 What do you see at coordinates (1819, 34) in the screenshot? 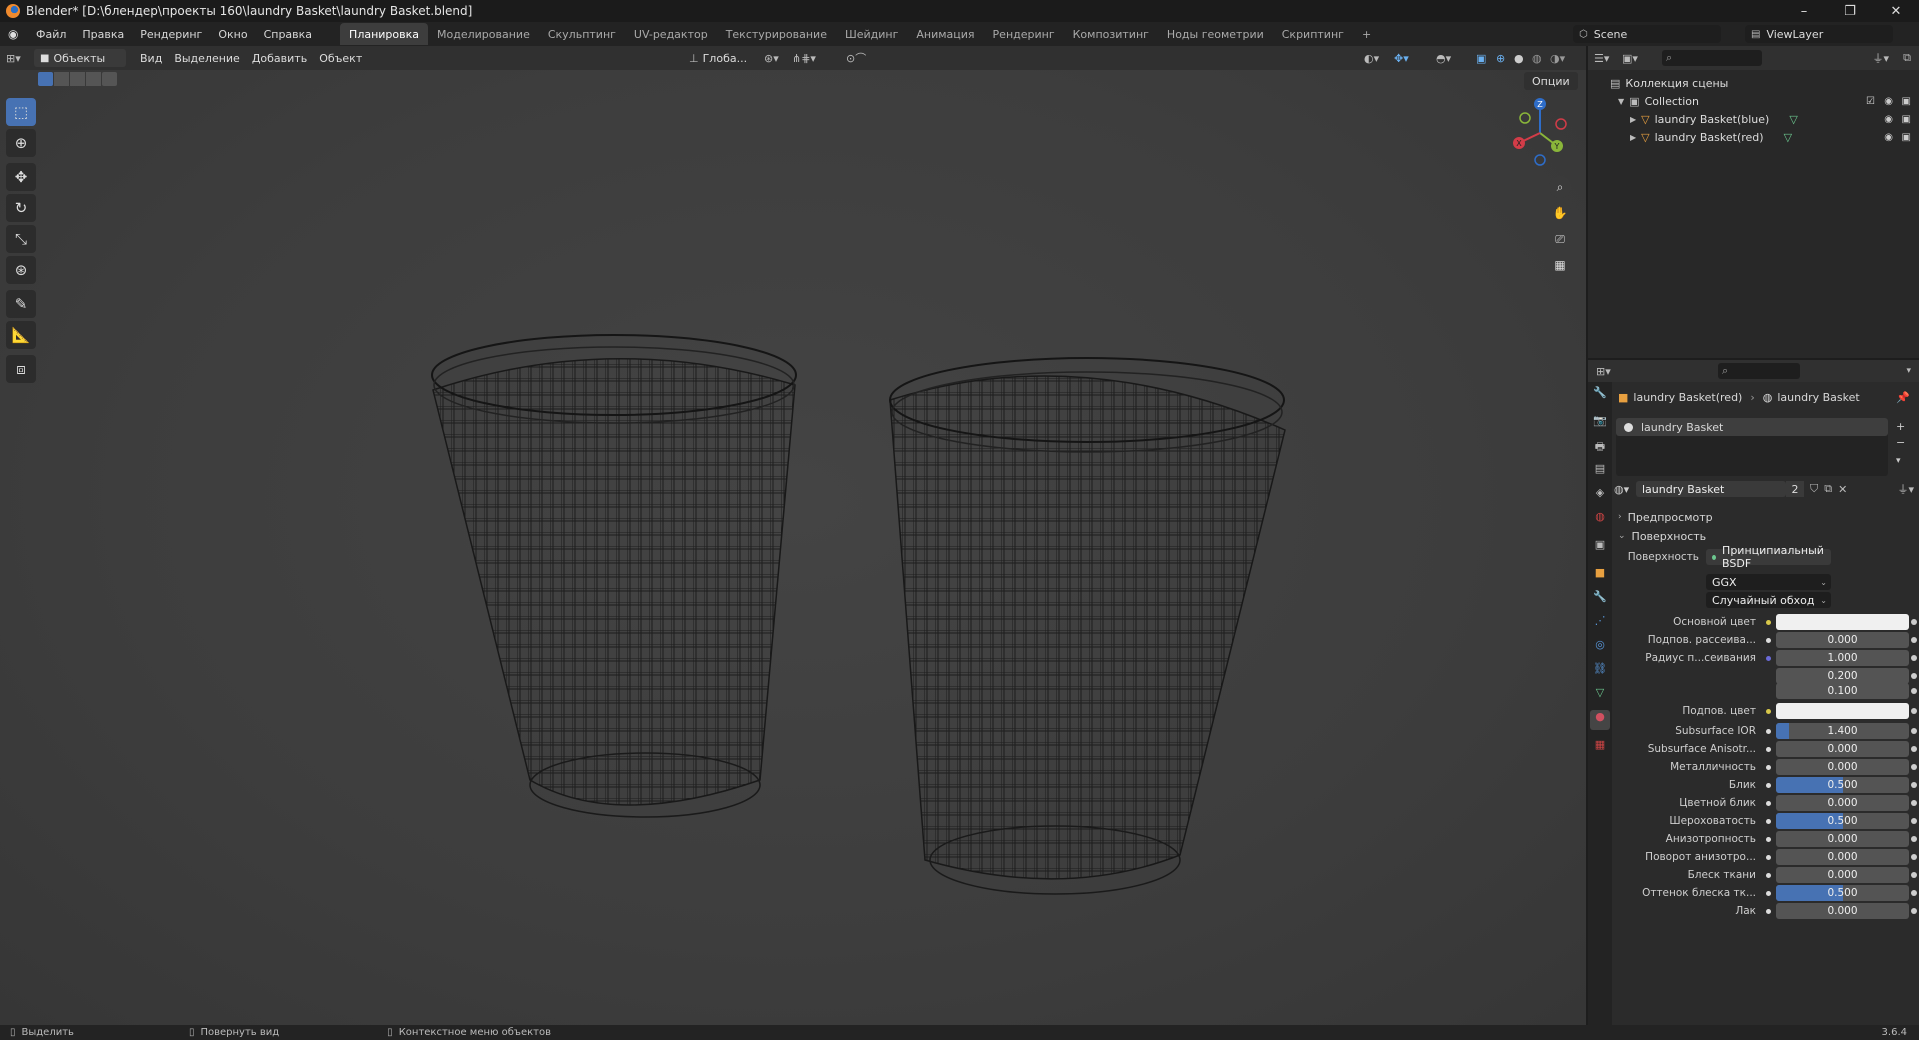
I see `view-layer-selector: ▤ ViewLayer` at bounding box center [1819, 34].